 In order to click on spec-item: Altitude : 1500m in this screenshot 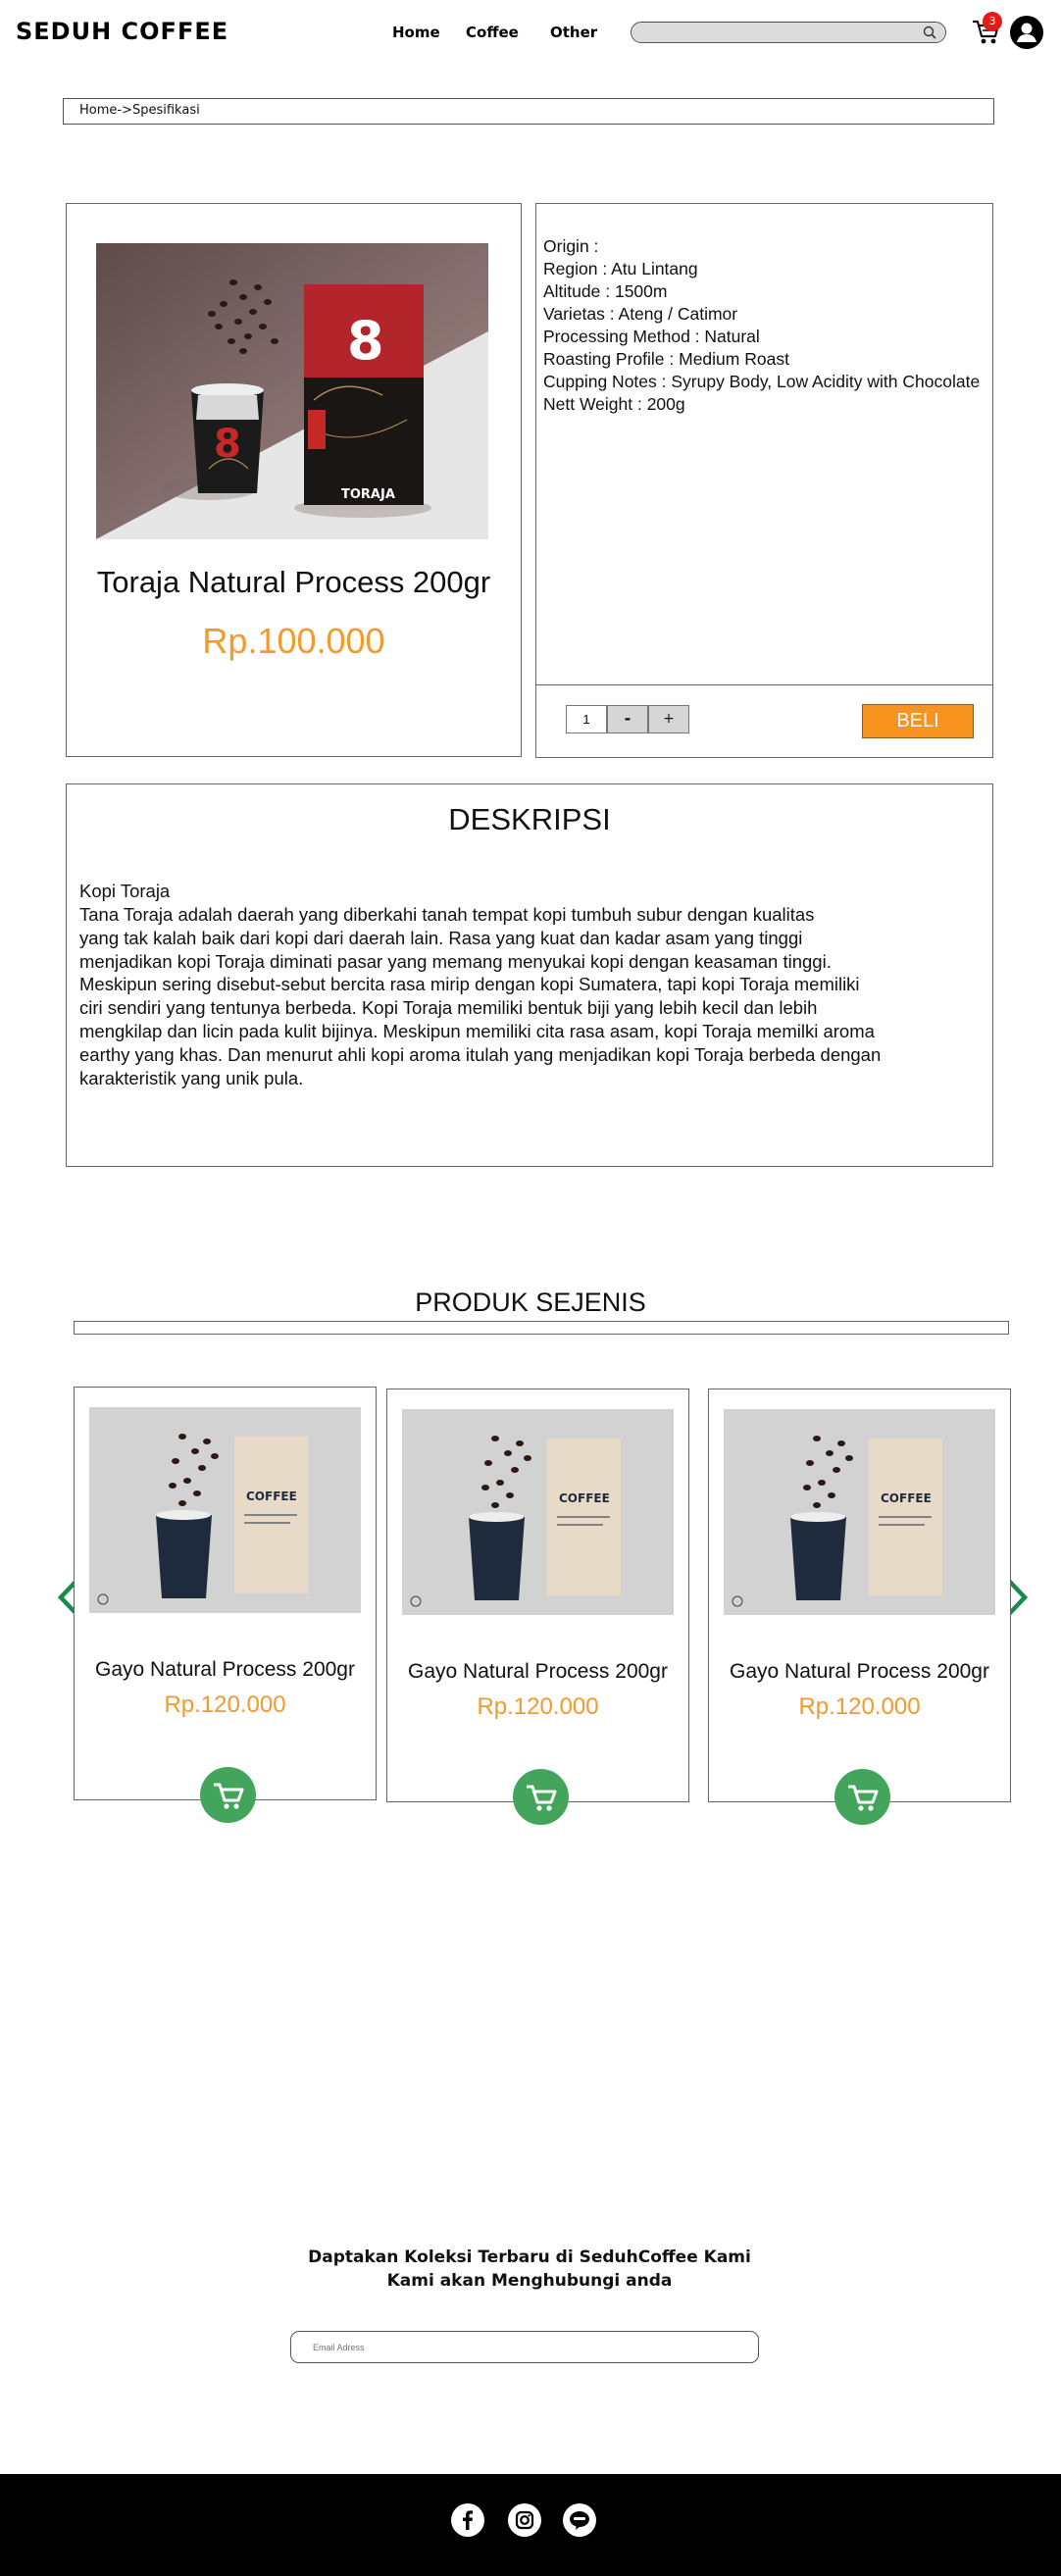, I will do `click(605, 291)`.